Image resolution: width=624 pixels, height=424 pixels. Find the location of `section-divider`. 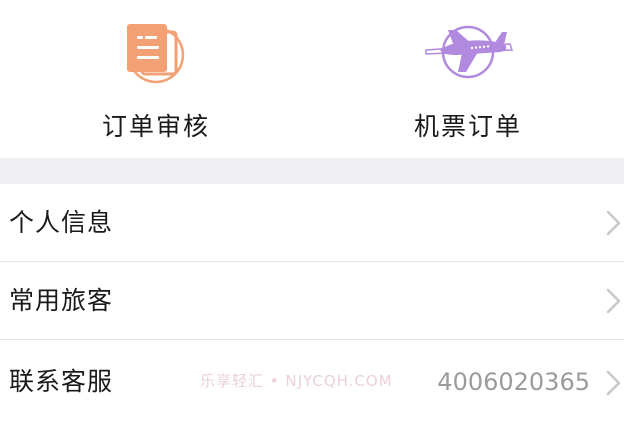

section-divider is located at coordinates (312, 171).